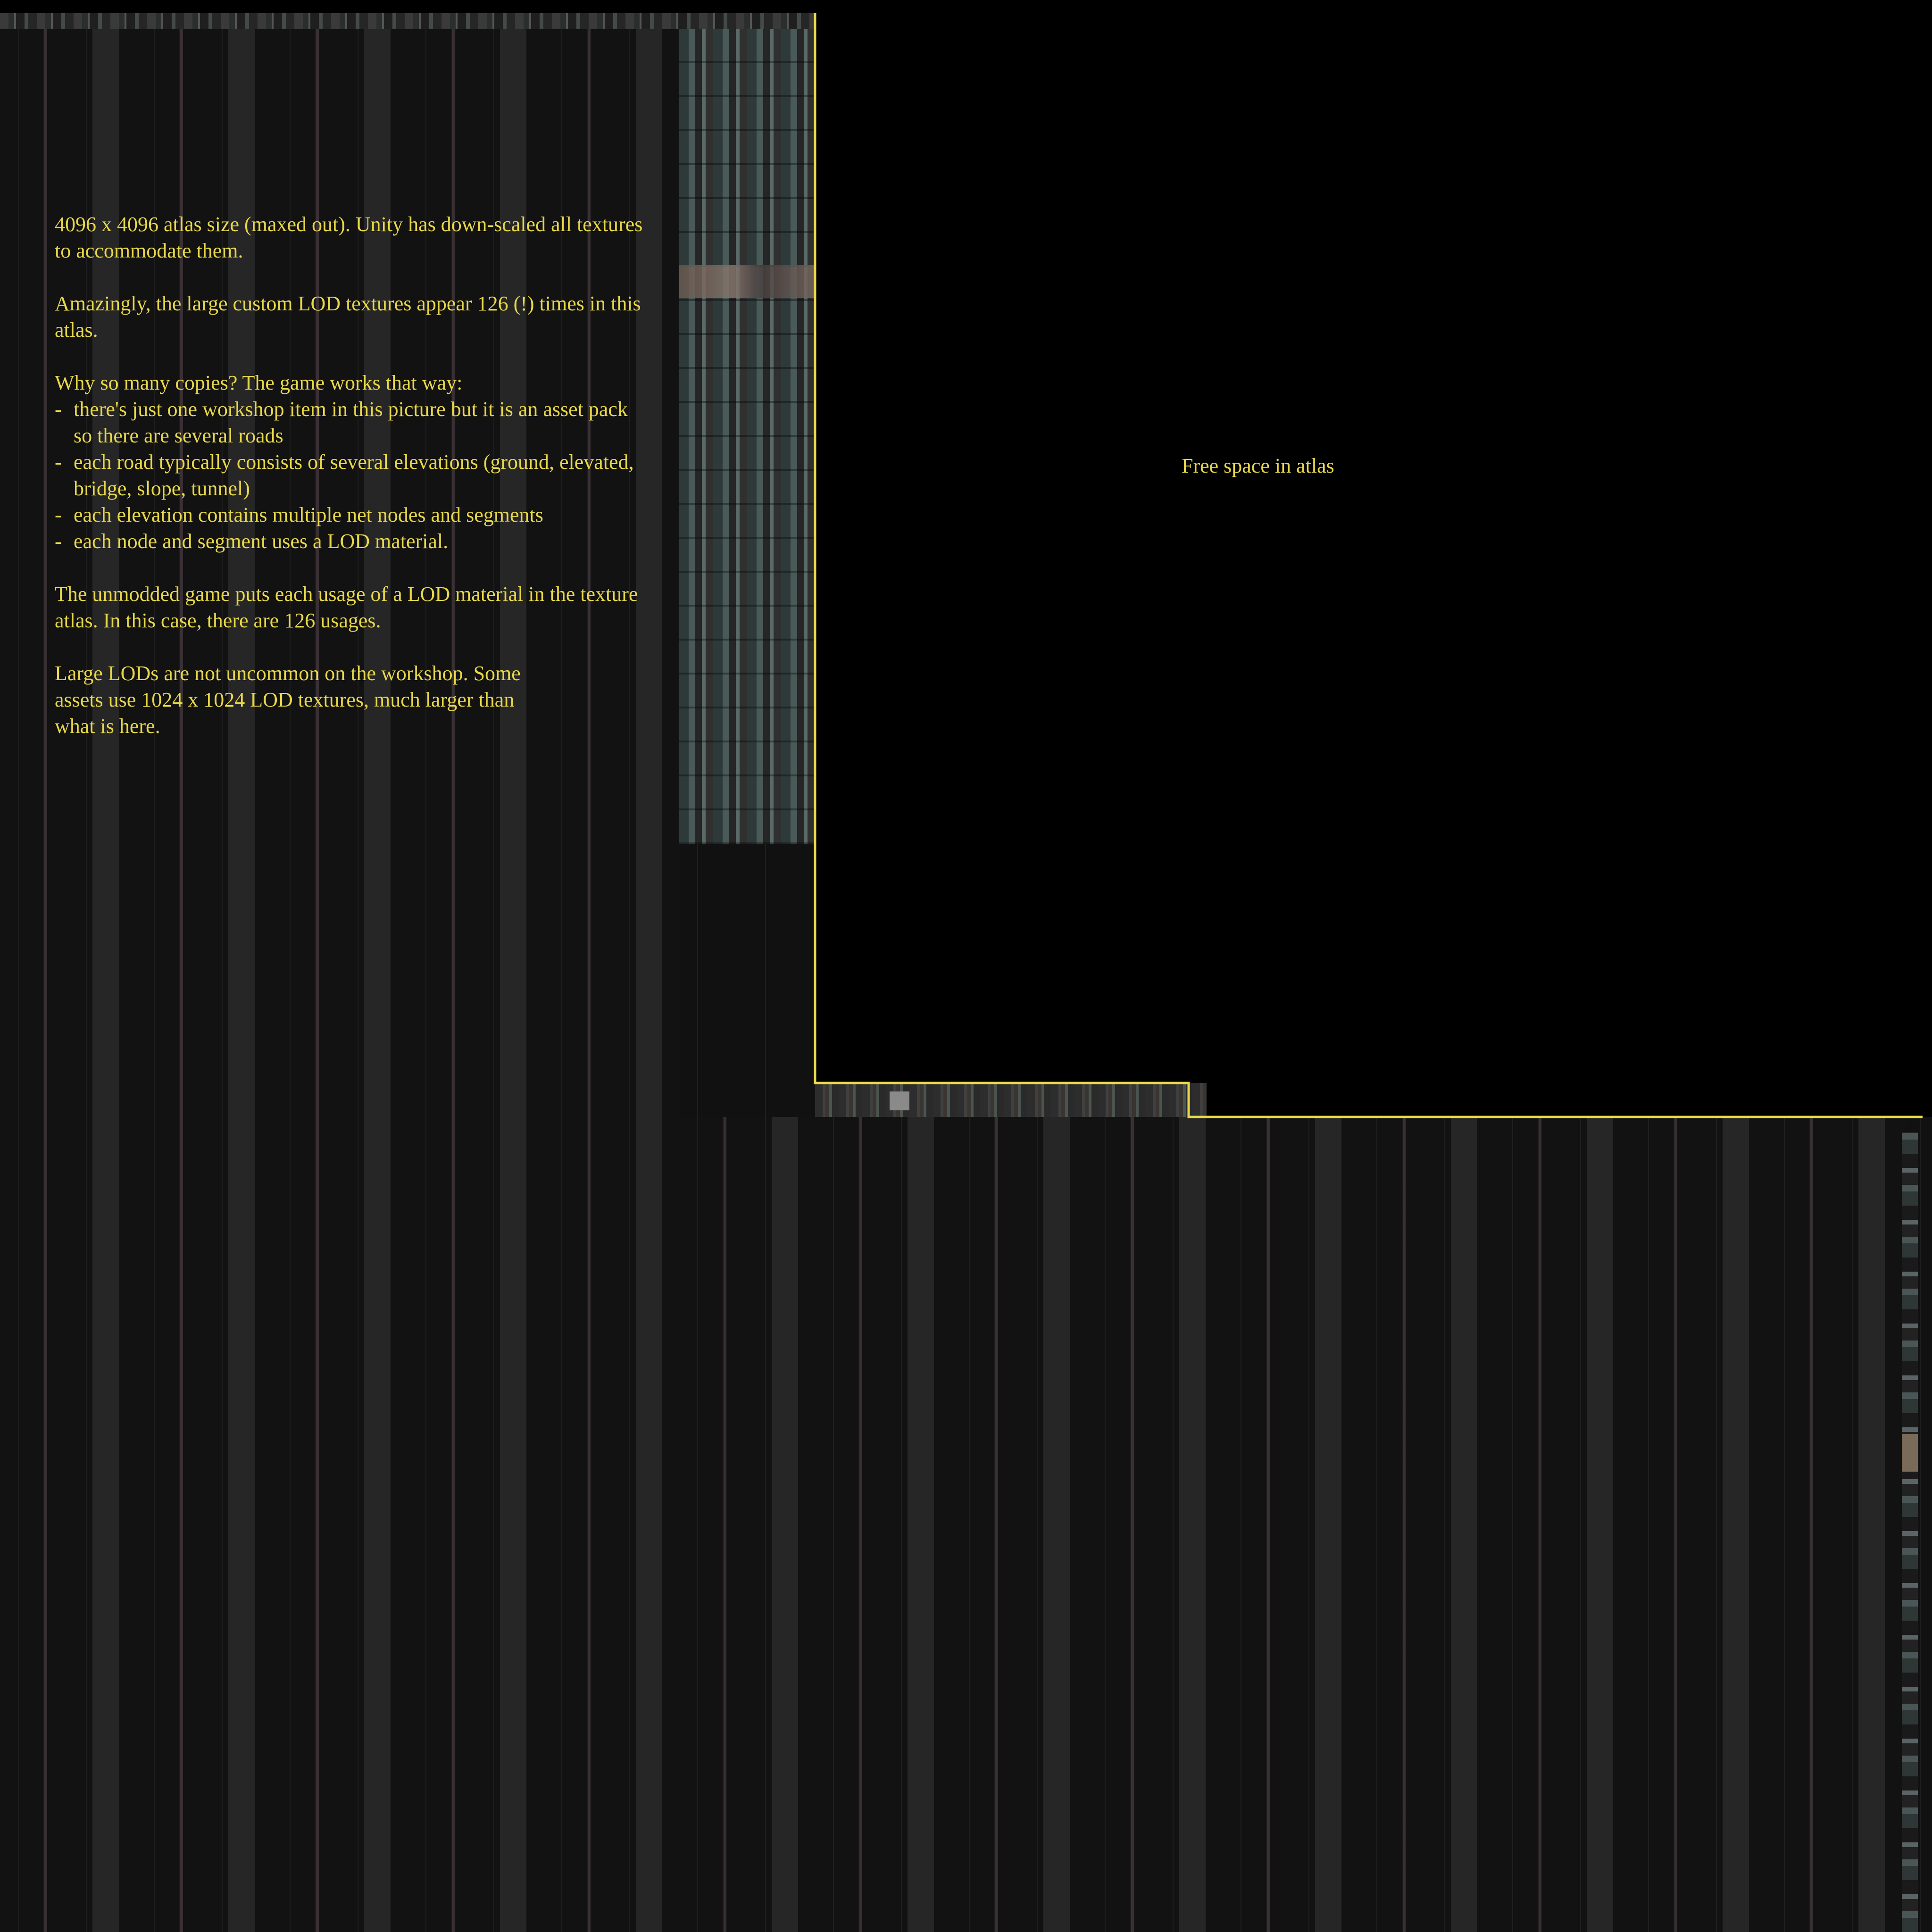  I want to click on small-texture-column, so click(747, 437).